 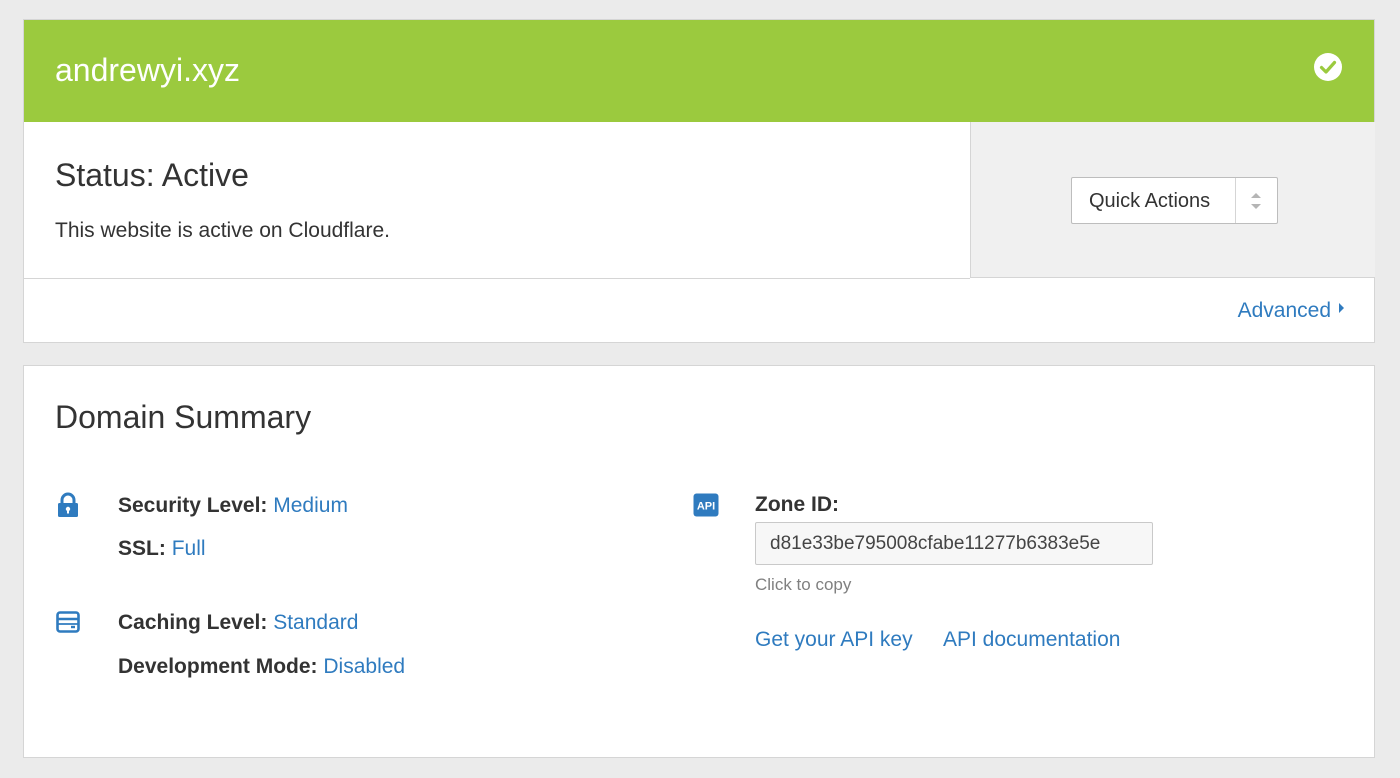 What do you see at coordinates (1150, 201) in the screenshot?
I see `quick-actions-label: Quick Actions` at bounding box center [1150, 201].